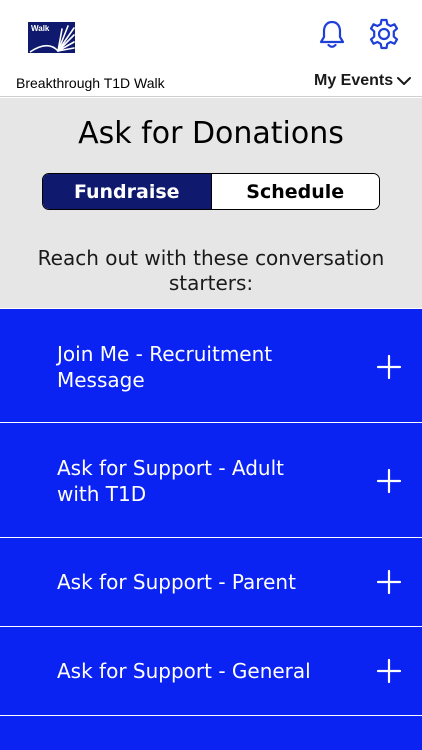  What do you see at coordinates (211, 48) in the screenshot?
I see `app-header: Walk Breakthrough T1D Walk My Events` at bounding box center [211, 48].